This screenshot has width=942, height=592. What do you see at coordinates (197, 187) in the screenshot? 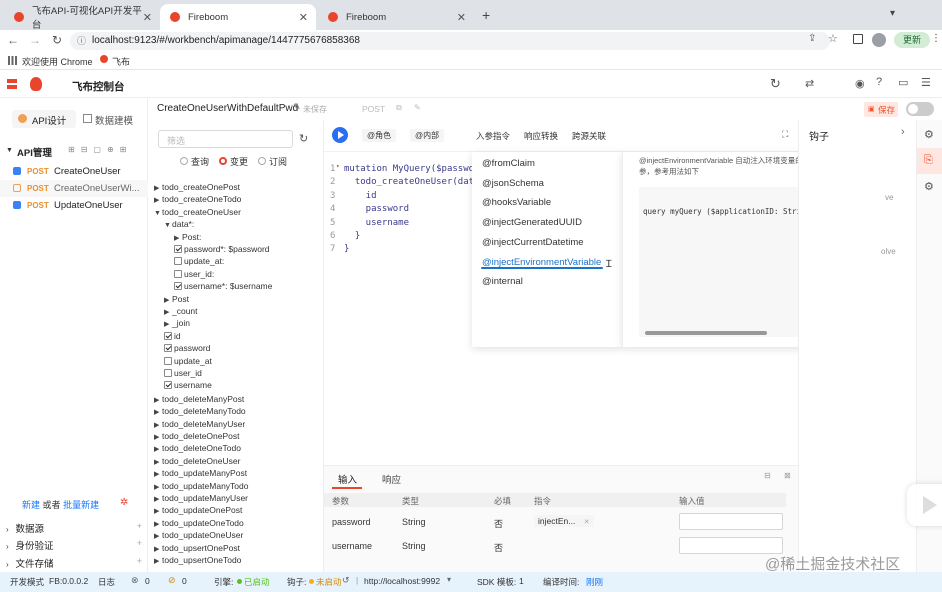
I see `tree-operation: ▶ todo_createOnePost` at bounding box center [197, 187].